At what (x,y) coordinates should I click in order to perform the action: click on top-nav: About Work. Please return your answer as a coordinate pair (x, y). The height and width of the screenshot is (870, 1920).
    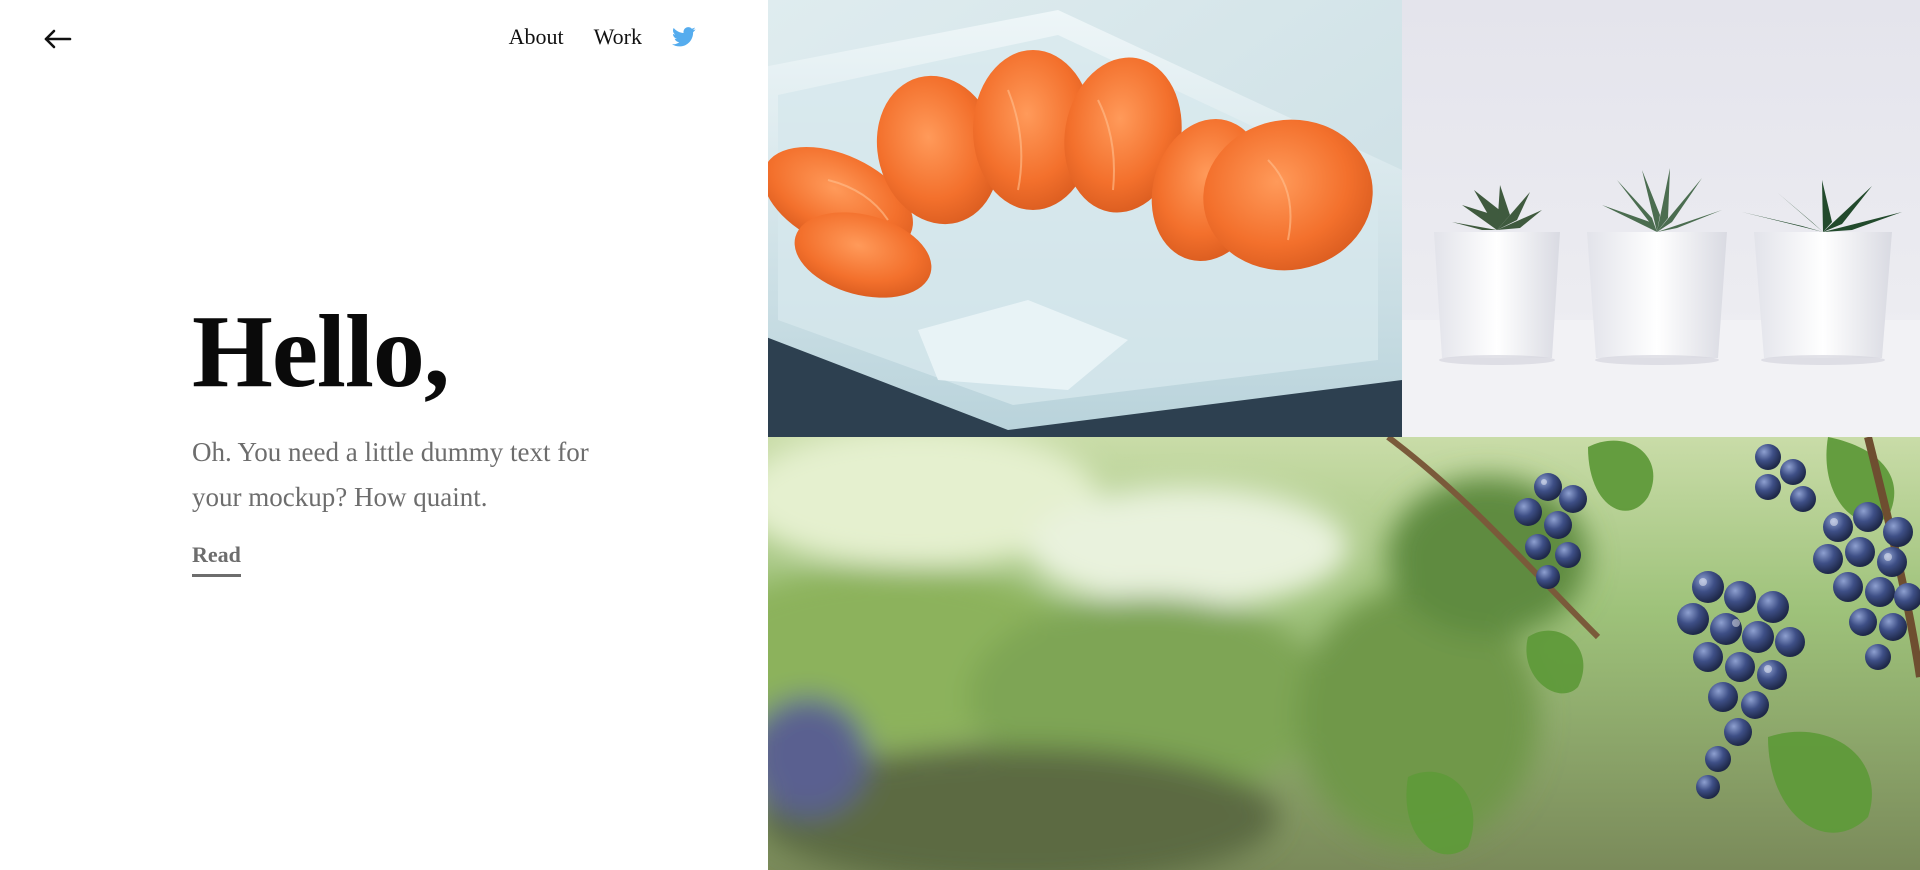
    Looking at the image, I should click on (602, 37).